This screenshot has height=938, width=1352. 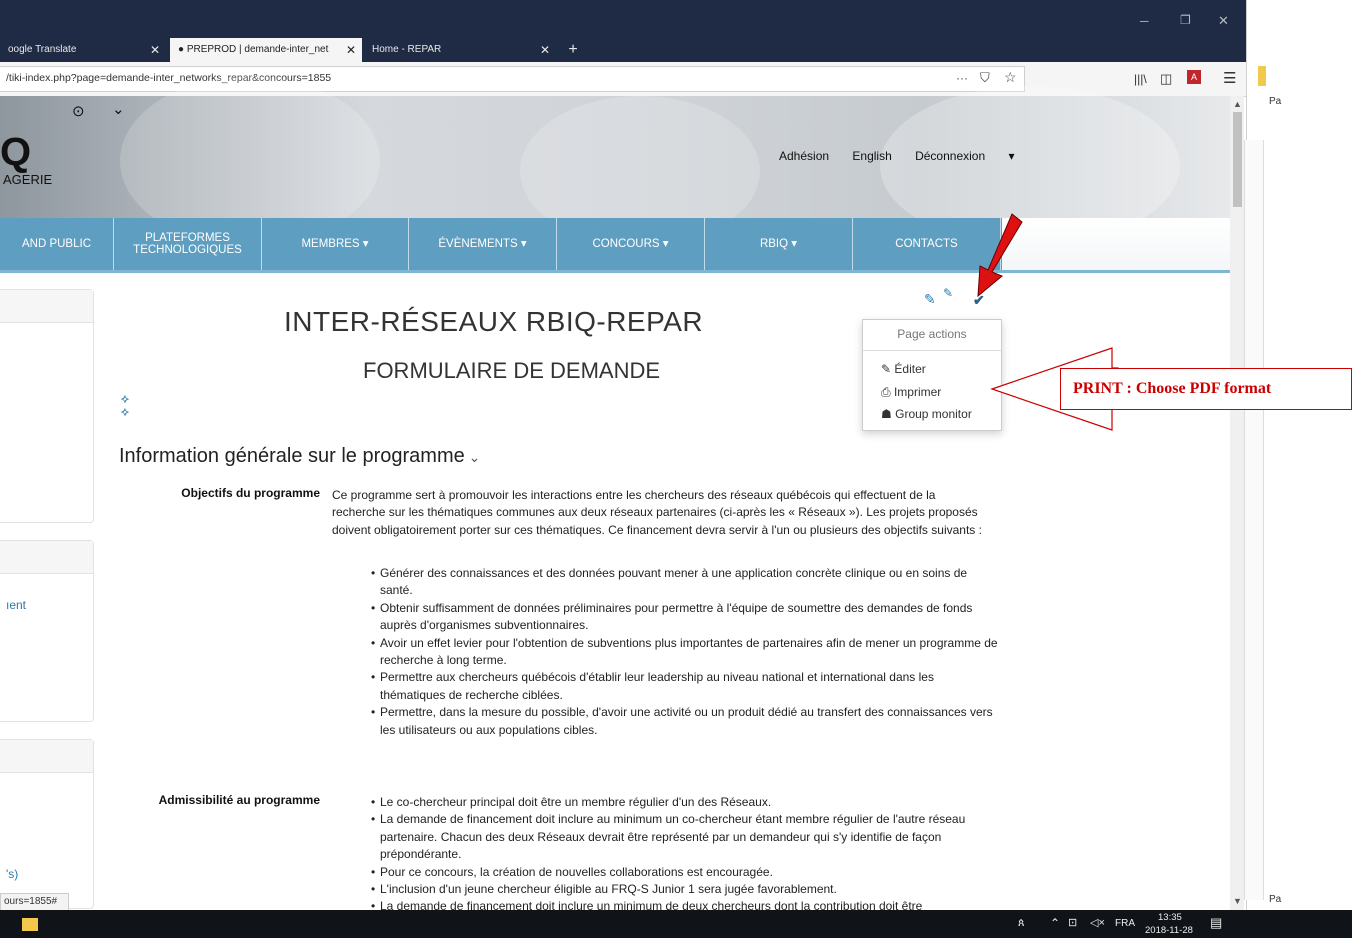 What do you see at coordinates (573, 50) in the screenshot?
I see `new-tab-button: +` at bounding box center [573, 50].